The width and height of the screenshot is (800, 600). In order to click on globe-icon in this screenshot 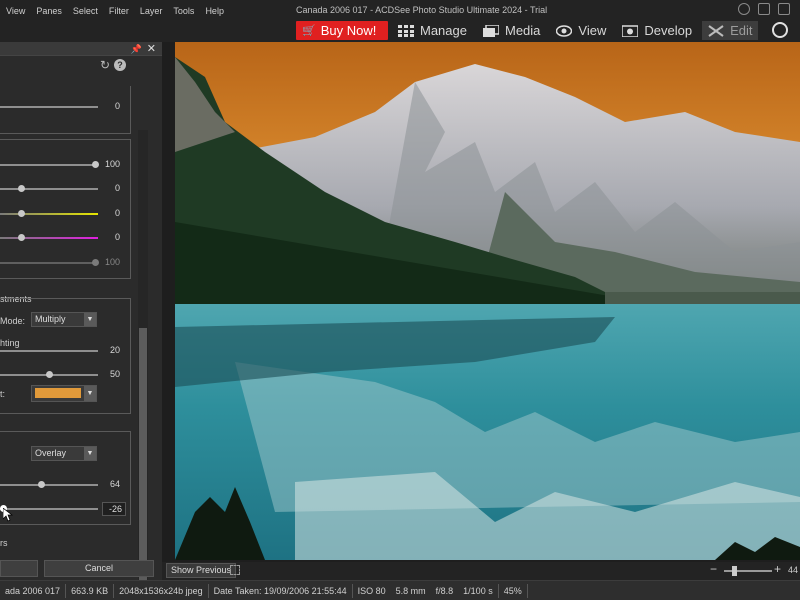, I will do `click(780, 30)`.